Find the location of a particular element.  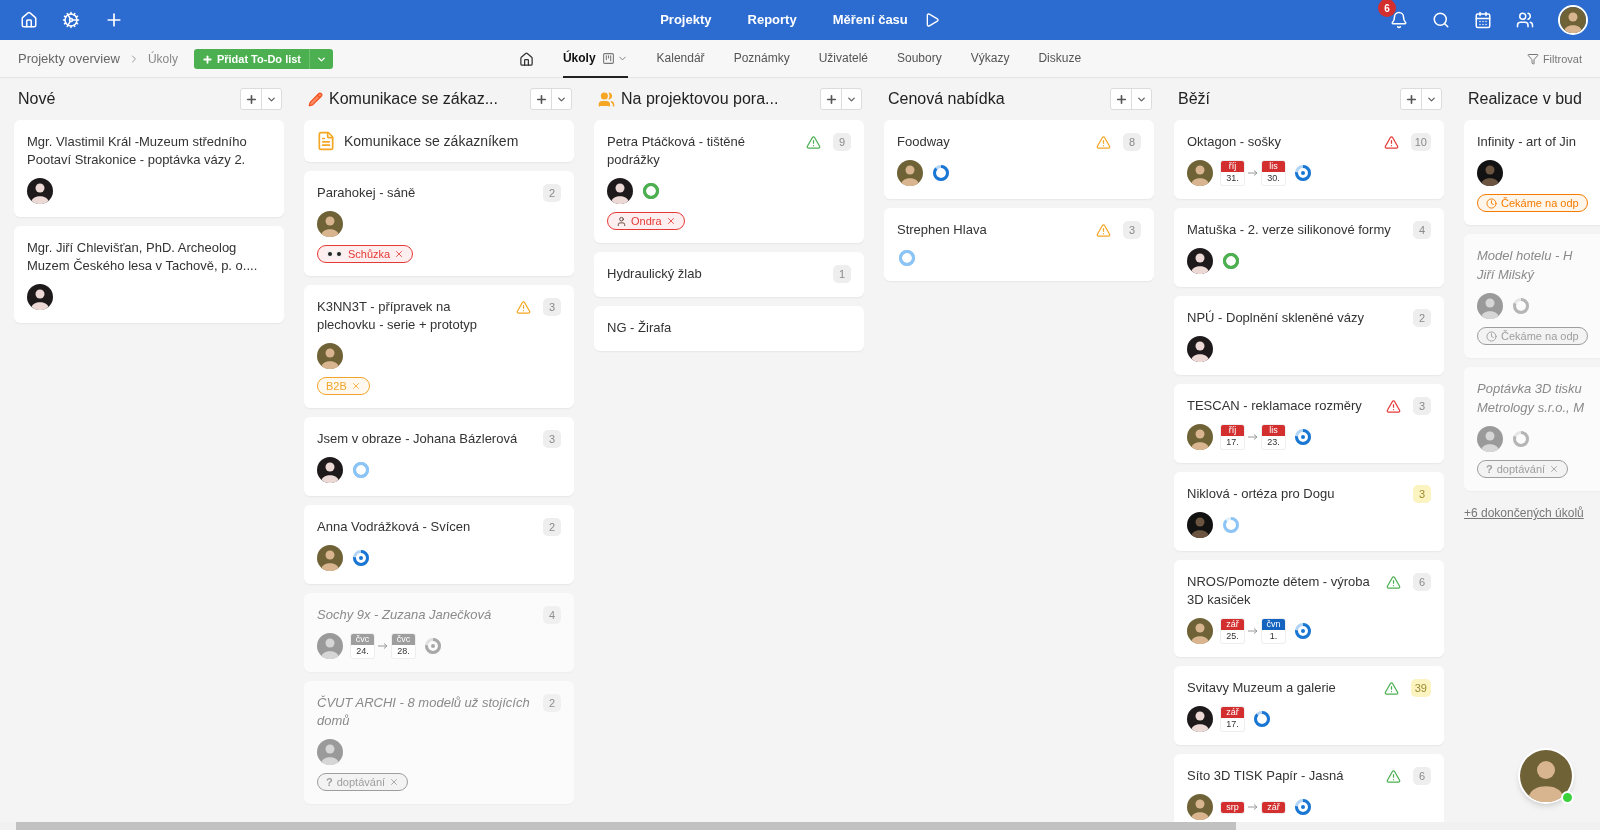

bell-icon is located at coordinates (1399, 20).